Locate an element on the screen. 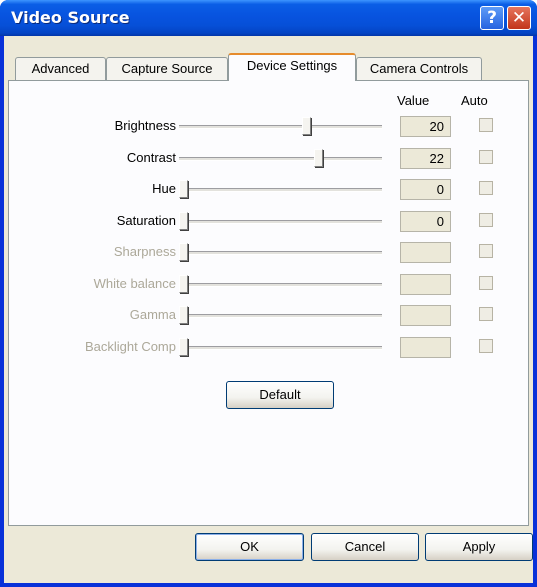 Image resolution: width=537 pixels, height=587 pixels. gamma-label: Gamma is located at coordinates (152, 314).